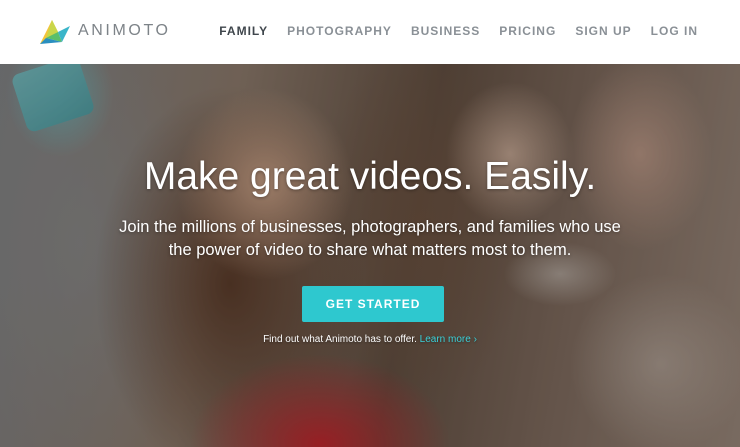 This screenshot has width=740, height=447. I want to click on hero-headline: Make great videos. Easily., so click(370, 176).